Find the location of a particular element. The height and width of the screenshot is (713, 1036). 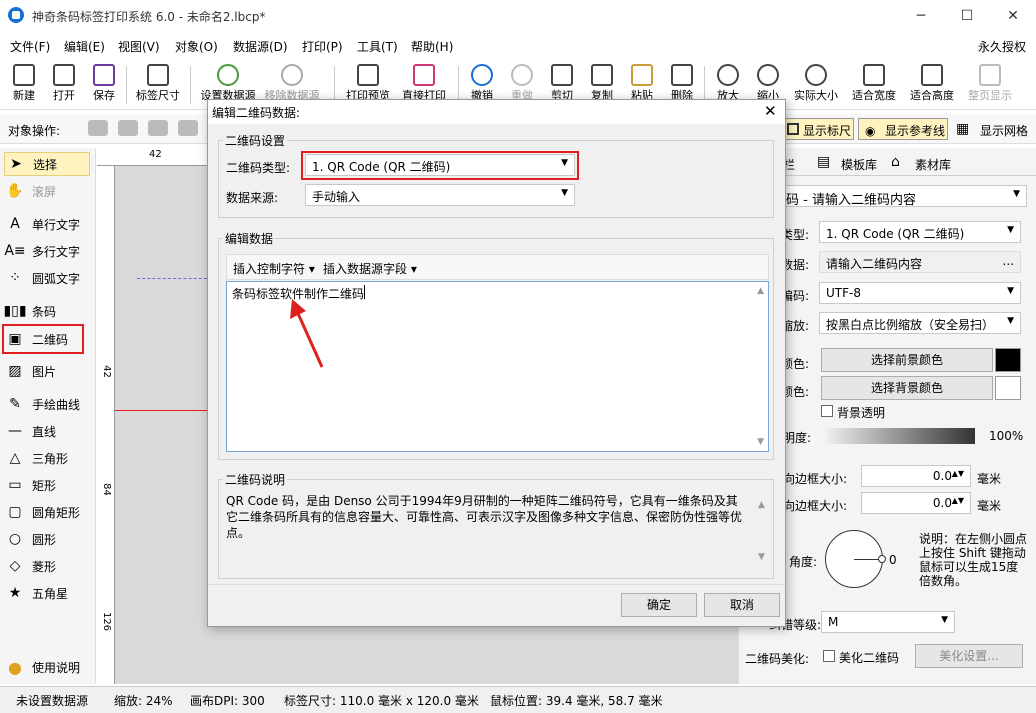

trash-icon is located at coordinates (682, 75).